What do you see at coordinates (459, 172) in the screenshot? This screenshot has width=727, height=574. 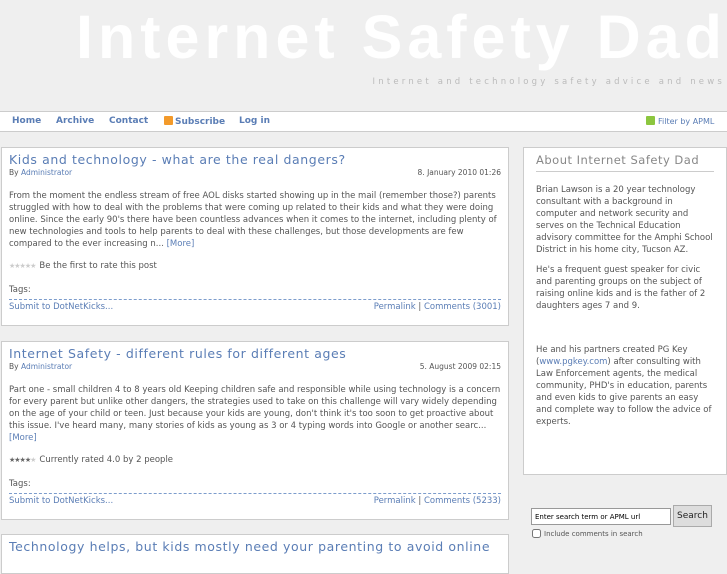 I see `post-date: 8. January 2010 01:26` at bounding box center [459, 172].